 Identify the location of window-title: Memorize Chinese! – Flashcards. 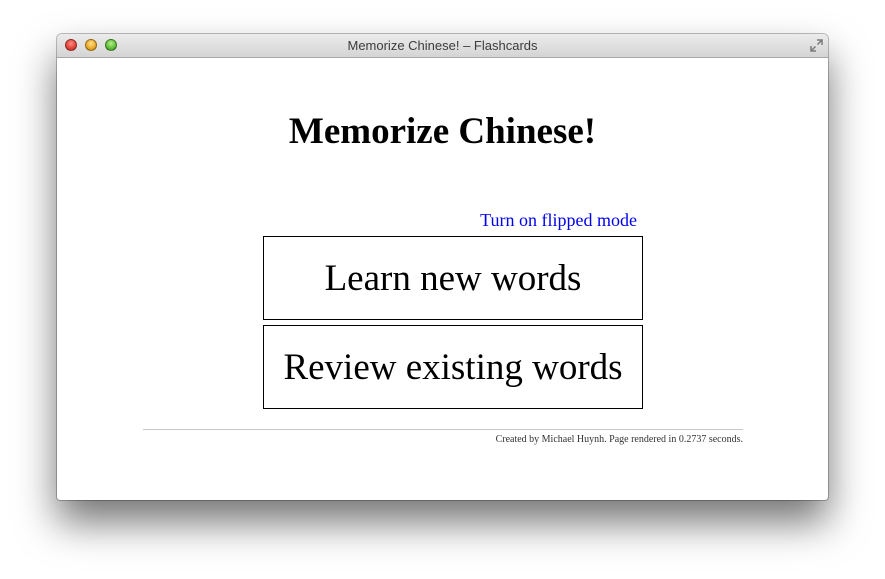
(442, 45).